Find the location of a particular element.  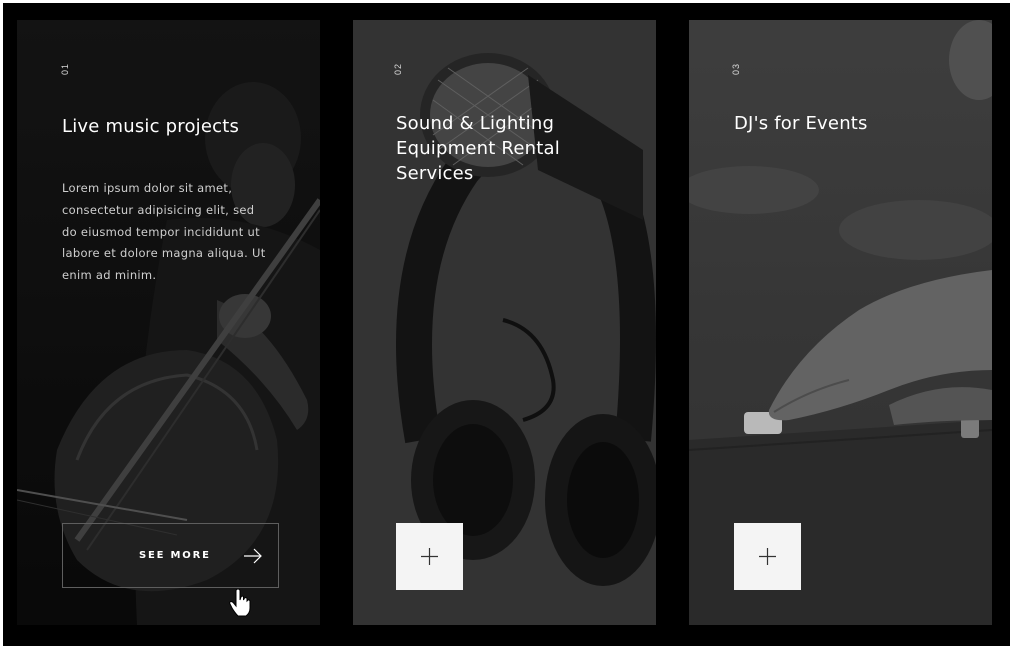

card-title: Live music projects is located at coordinates (151, 126).